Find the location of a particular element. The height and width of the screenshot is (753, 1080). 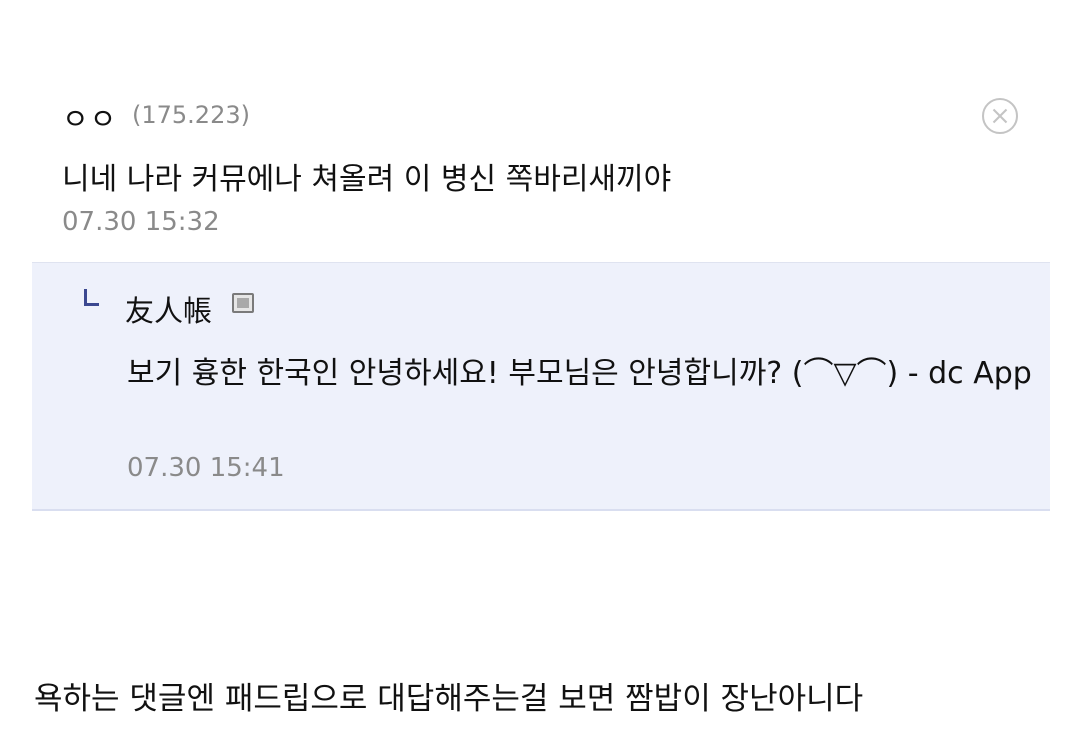

close-circle-icon is located at coordinates (1000, 116).